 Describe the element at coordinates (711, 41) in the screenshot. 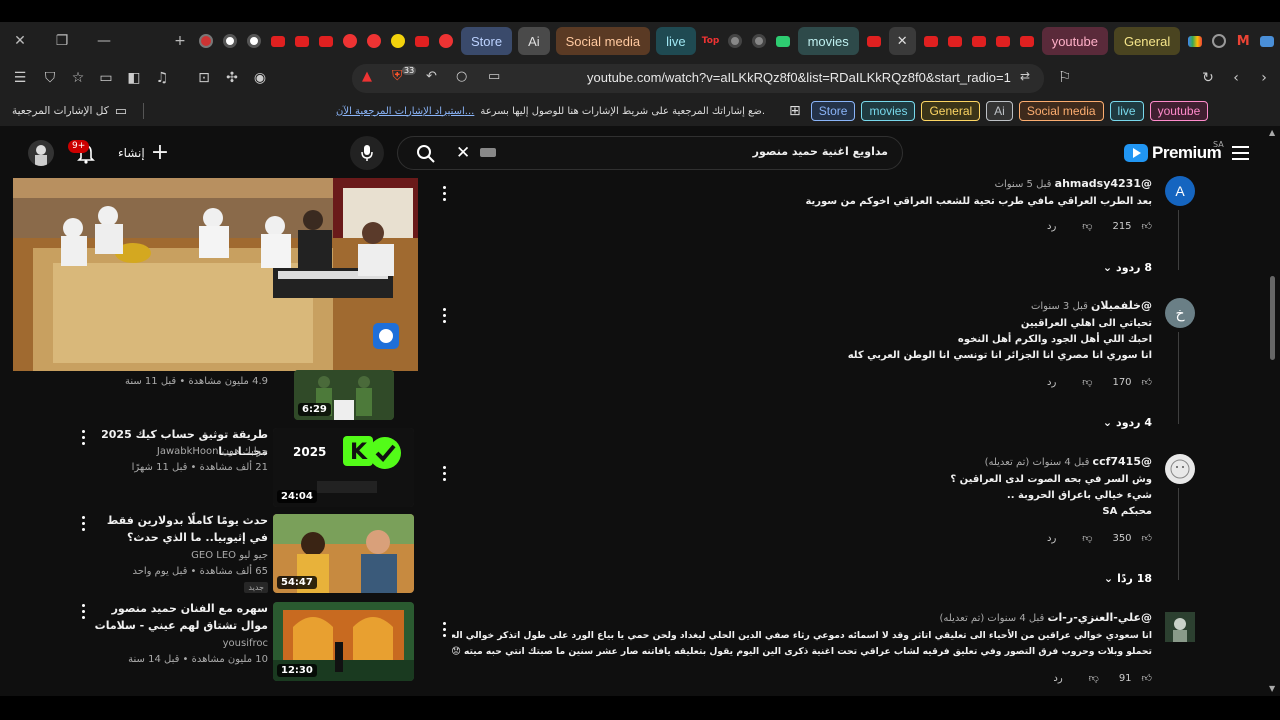

I see `tab-favicon-top: Top` at that location.